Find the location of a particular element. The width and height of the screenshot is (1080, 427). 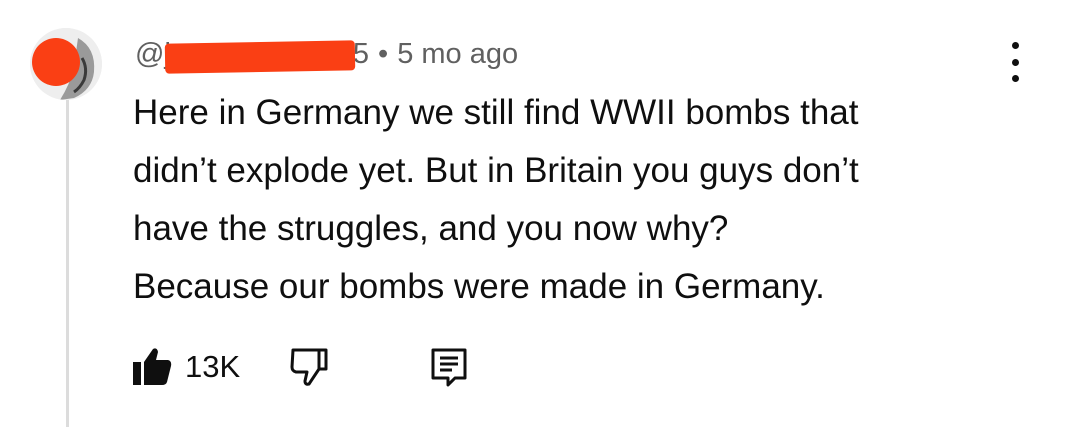

author-handle-suffix: 5 is located at coordinates (361, 53).